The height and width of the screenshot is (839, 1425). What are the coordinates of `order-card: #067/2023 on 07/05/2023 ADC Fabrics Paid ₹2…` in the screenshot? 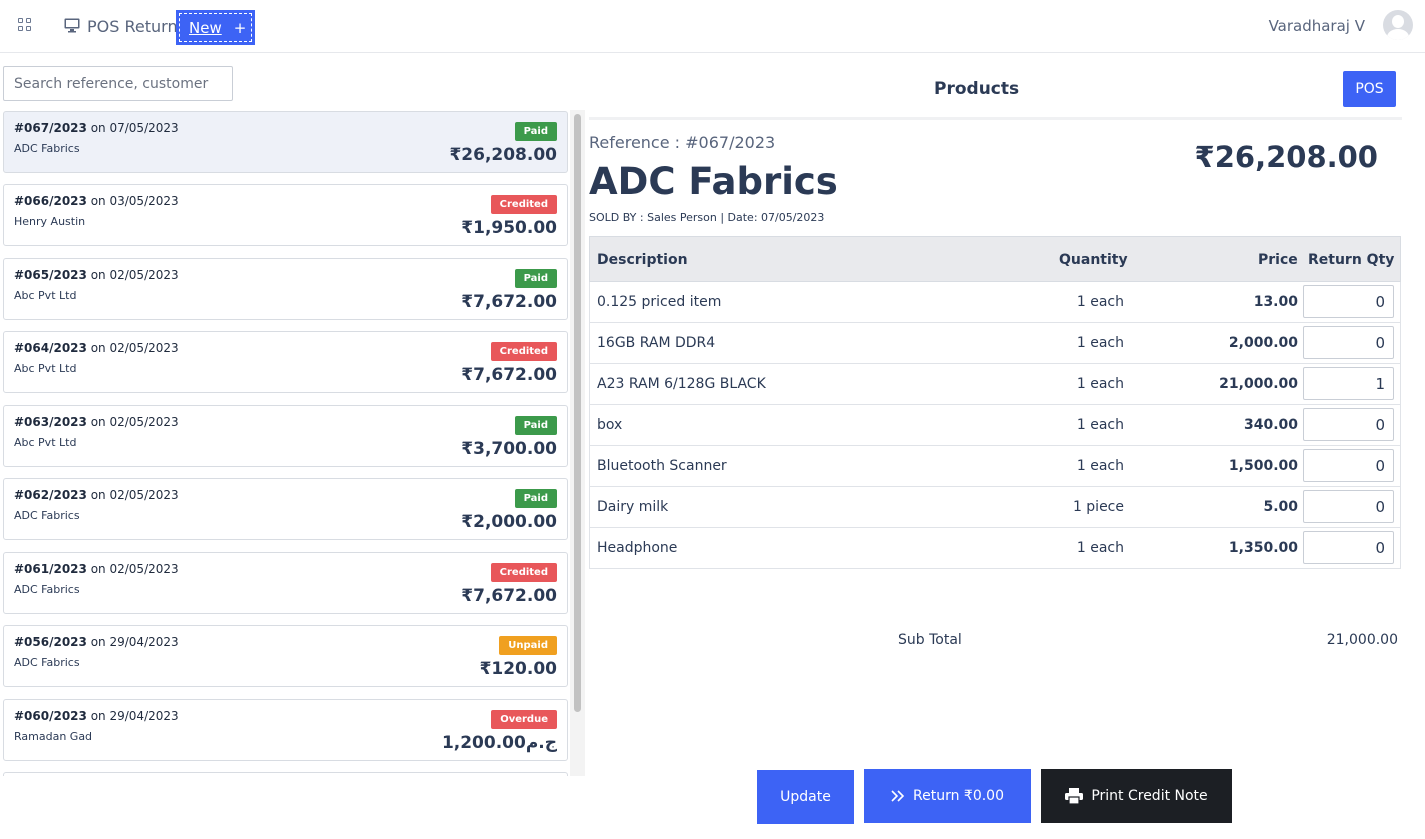 It's located at (285, 142).